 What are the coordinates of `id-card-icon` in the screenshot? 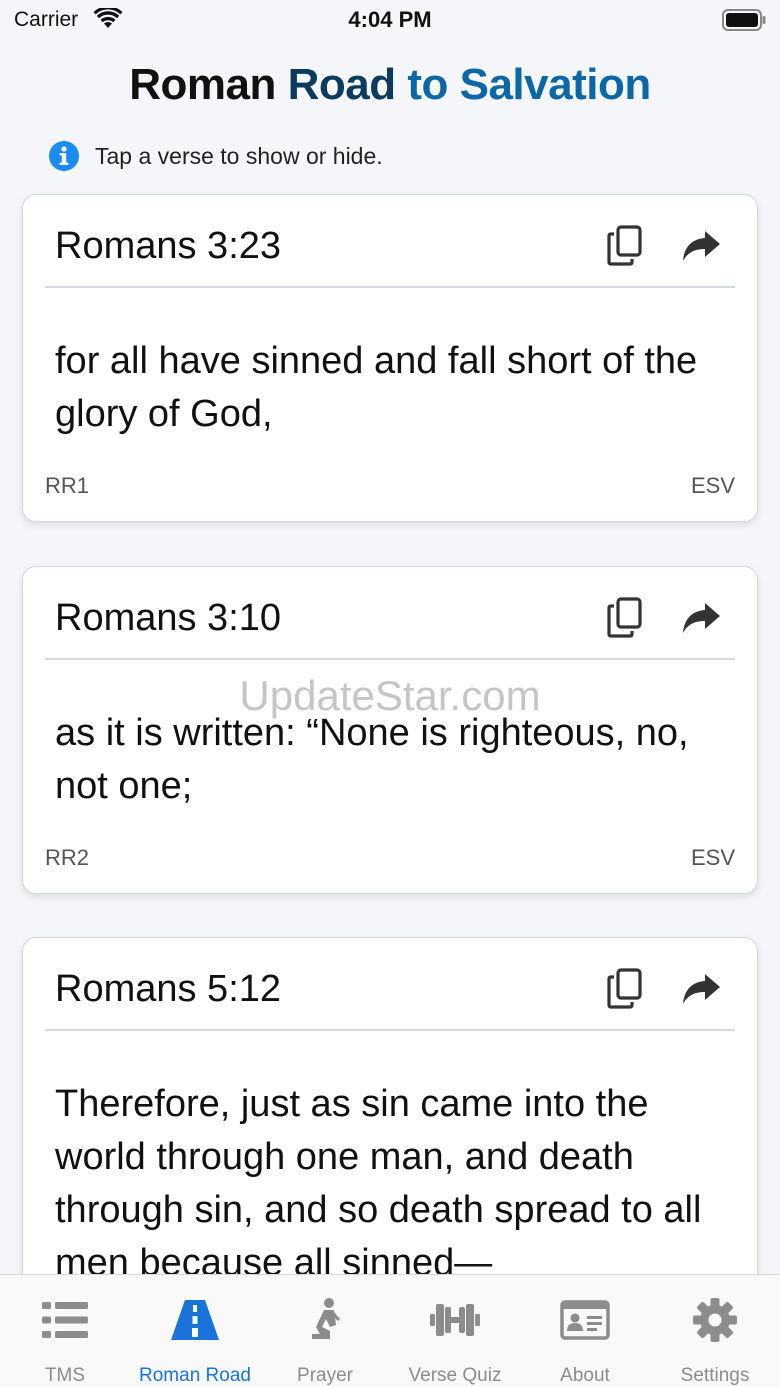 It's located at (585, 1320).